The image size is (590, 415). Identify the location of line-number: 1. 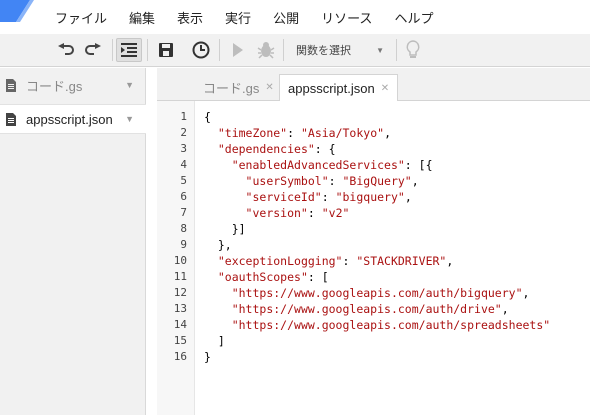
(183, 116).